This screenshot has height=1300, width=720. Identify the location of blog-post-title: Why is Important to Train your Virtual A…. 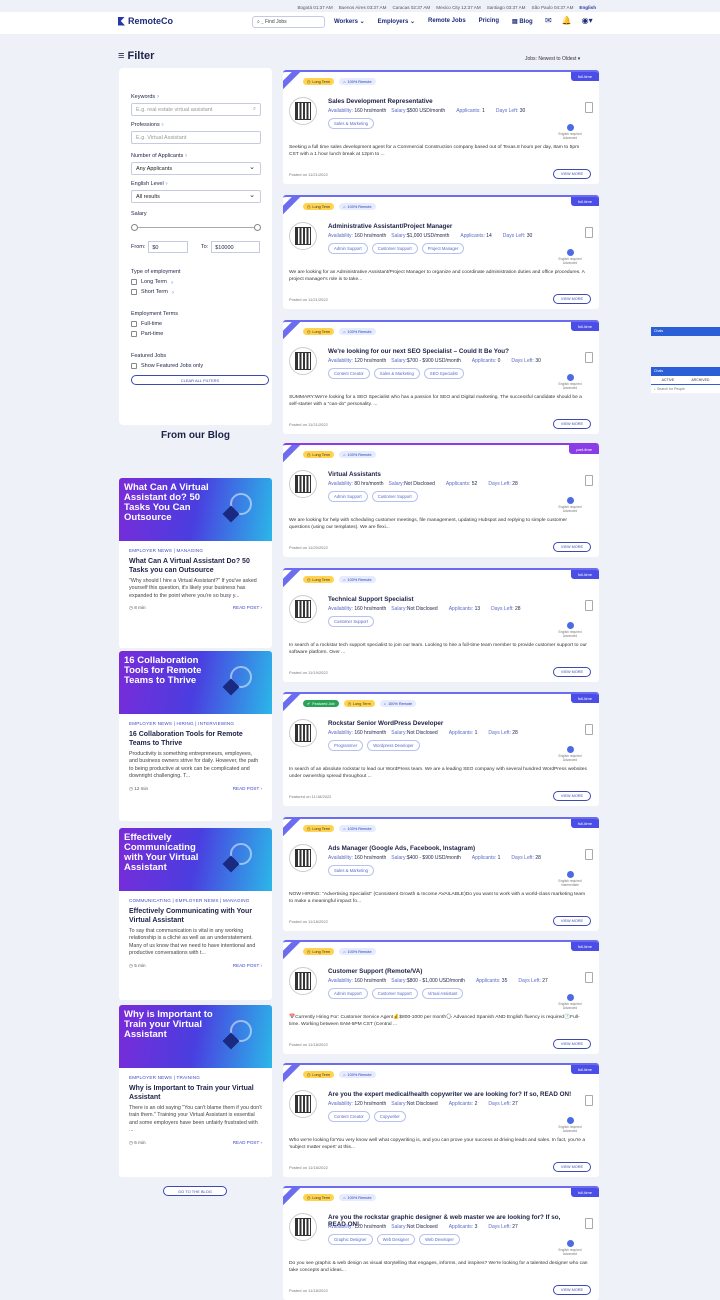
(195, 1093).